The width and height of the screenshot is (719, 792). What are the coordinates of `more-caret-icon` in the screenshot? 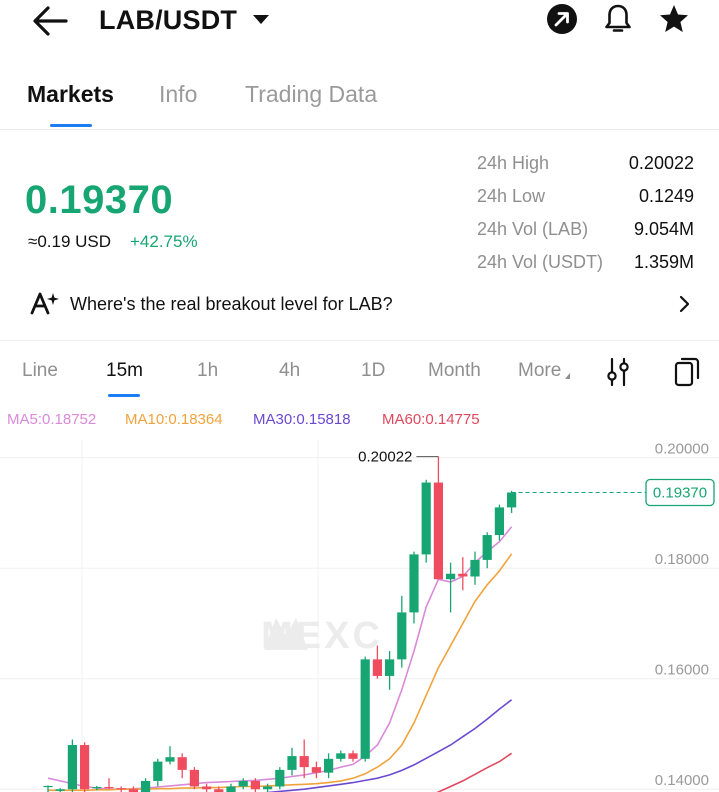 It's located at (567, 376).